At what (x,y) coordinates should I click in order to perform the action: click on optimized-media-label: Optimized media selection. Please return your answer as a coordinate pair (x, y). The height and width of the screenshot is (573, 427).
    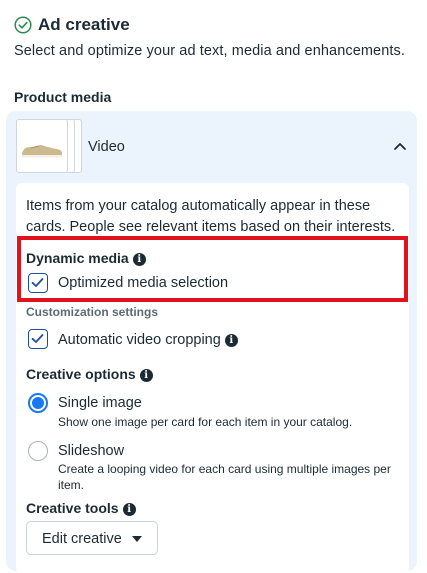
    Looking at the image, I should click on (143, 283).